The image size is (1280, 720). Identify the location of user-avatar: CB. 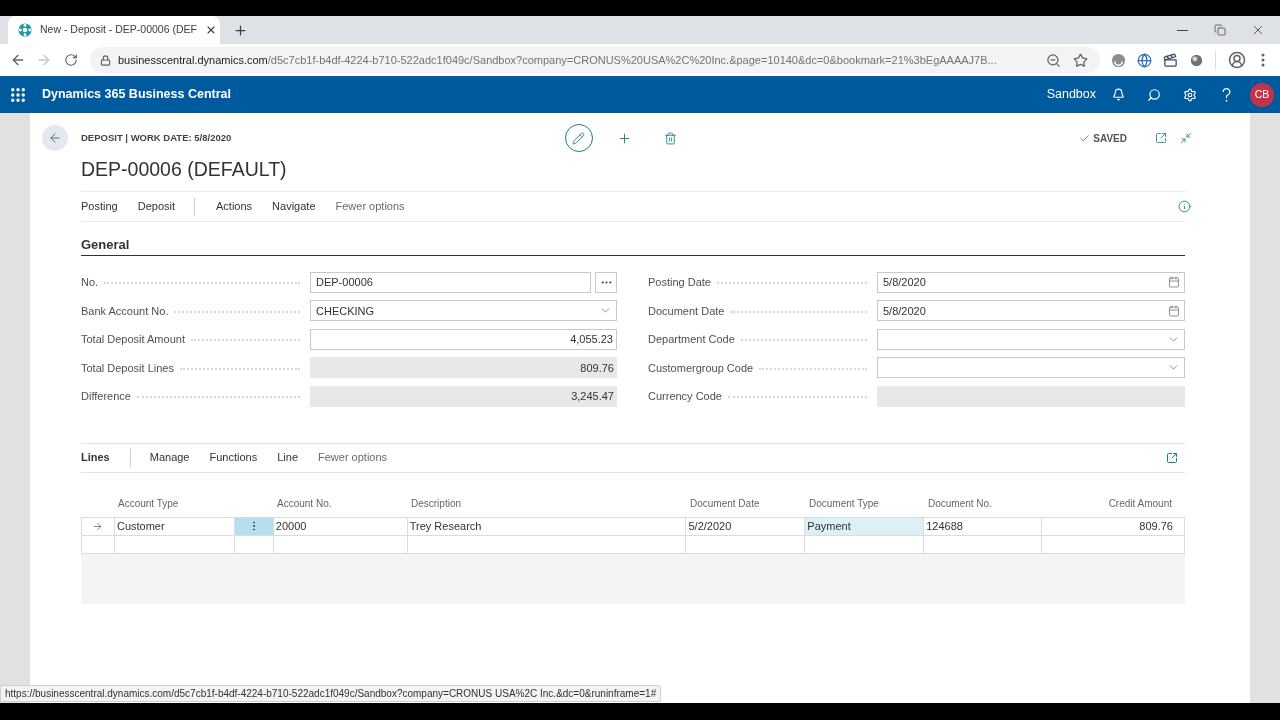
(1262, 94).